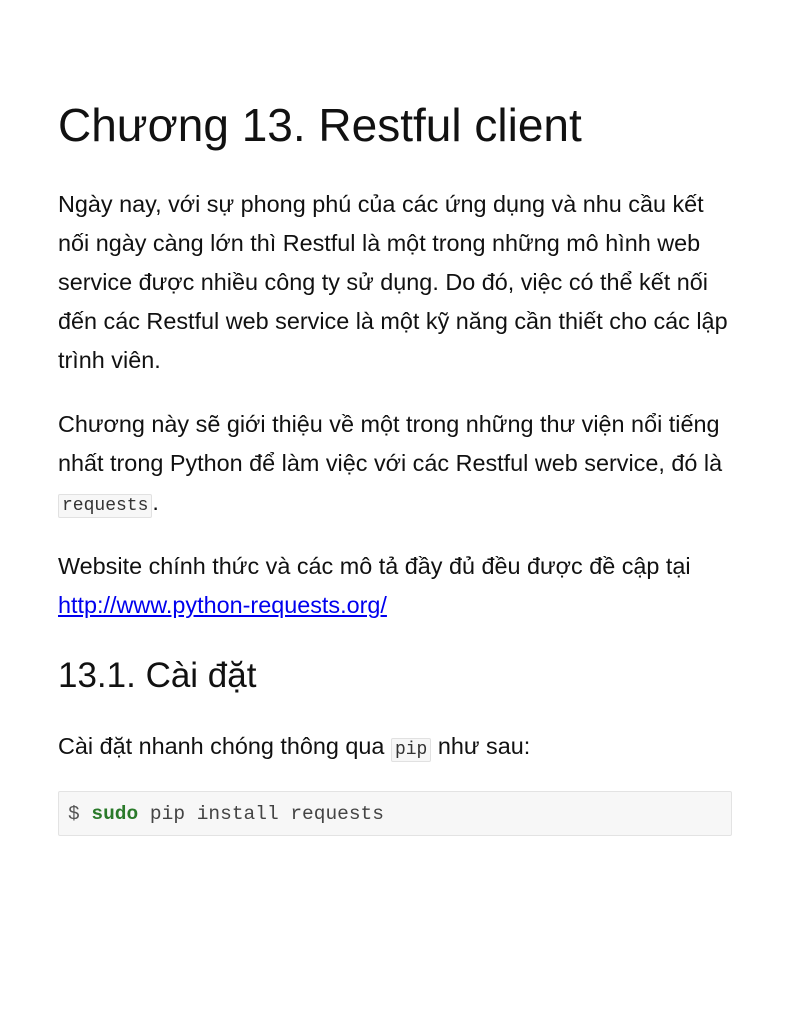 The width and height of the screenshot is (792, 1024). Describe the element at coordinates (224, 746) in the screenshot. I see `install-paragraph-text: Cài đặt nhanh chóng thông qua` at that location.